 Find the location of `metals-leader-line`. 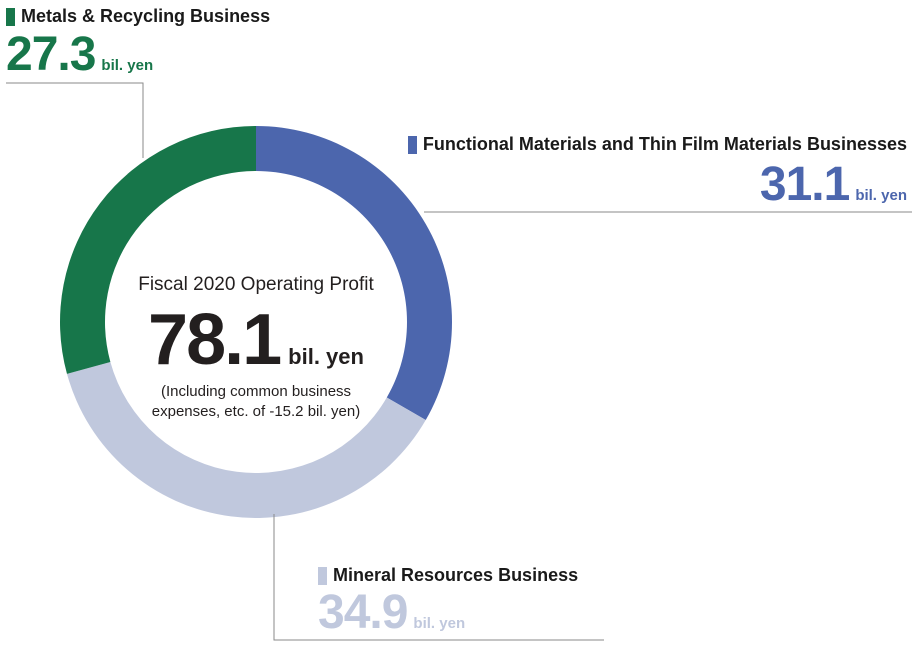

metals-leader-line is located at coordinates (75, 120).